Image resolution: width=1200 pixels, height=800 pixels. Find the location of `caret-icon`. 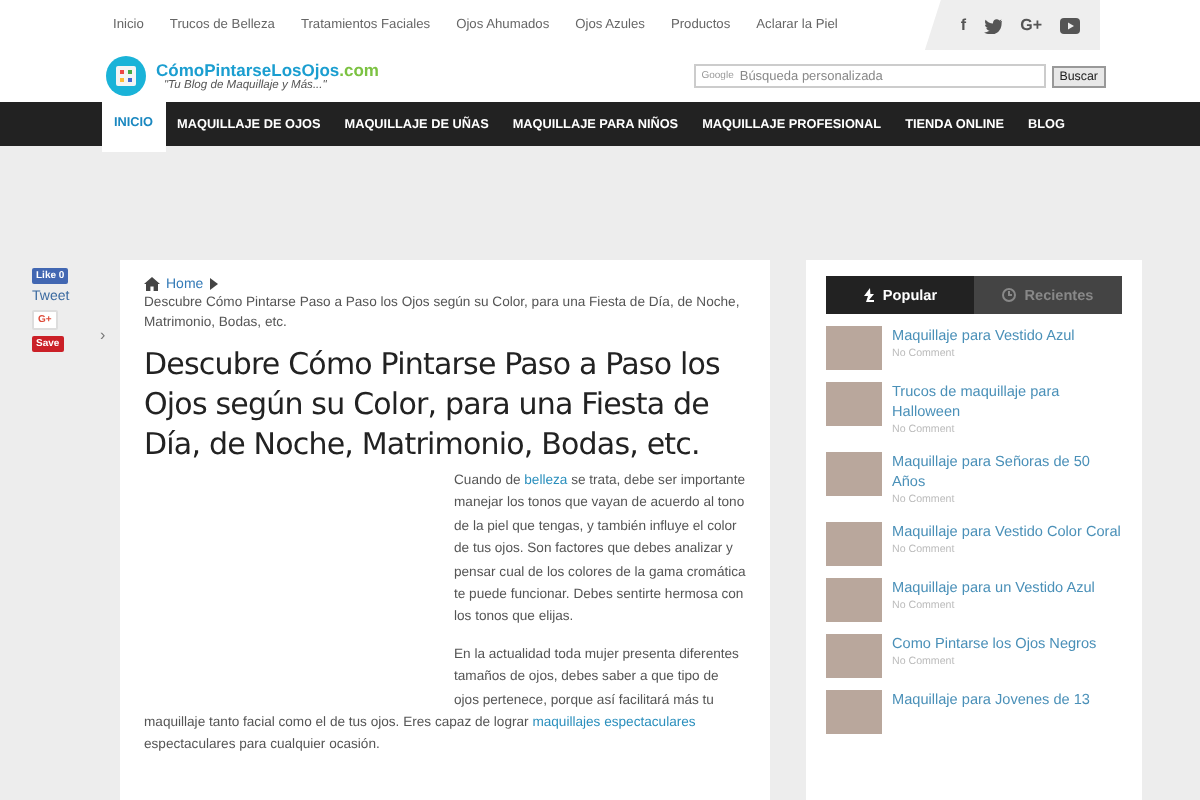

caret-icon is located at coordinates (213, 284).